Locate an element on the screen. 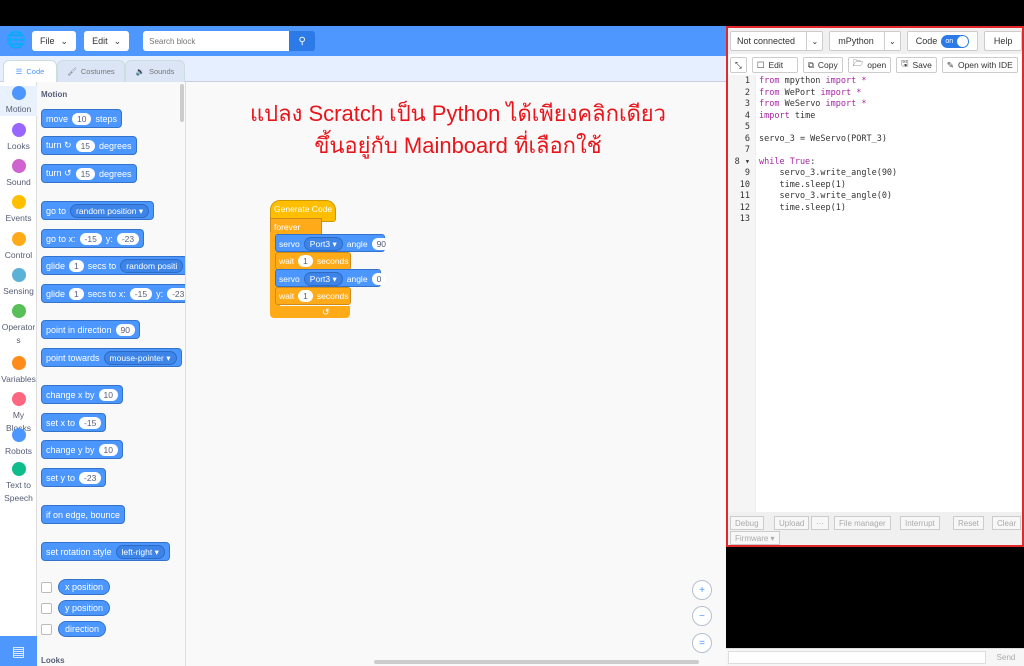  zoom-reset-button: = is located at coordinates (702, 643).